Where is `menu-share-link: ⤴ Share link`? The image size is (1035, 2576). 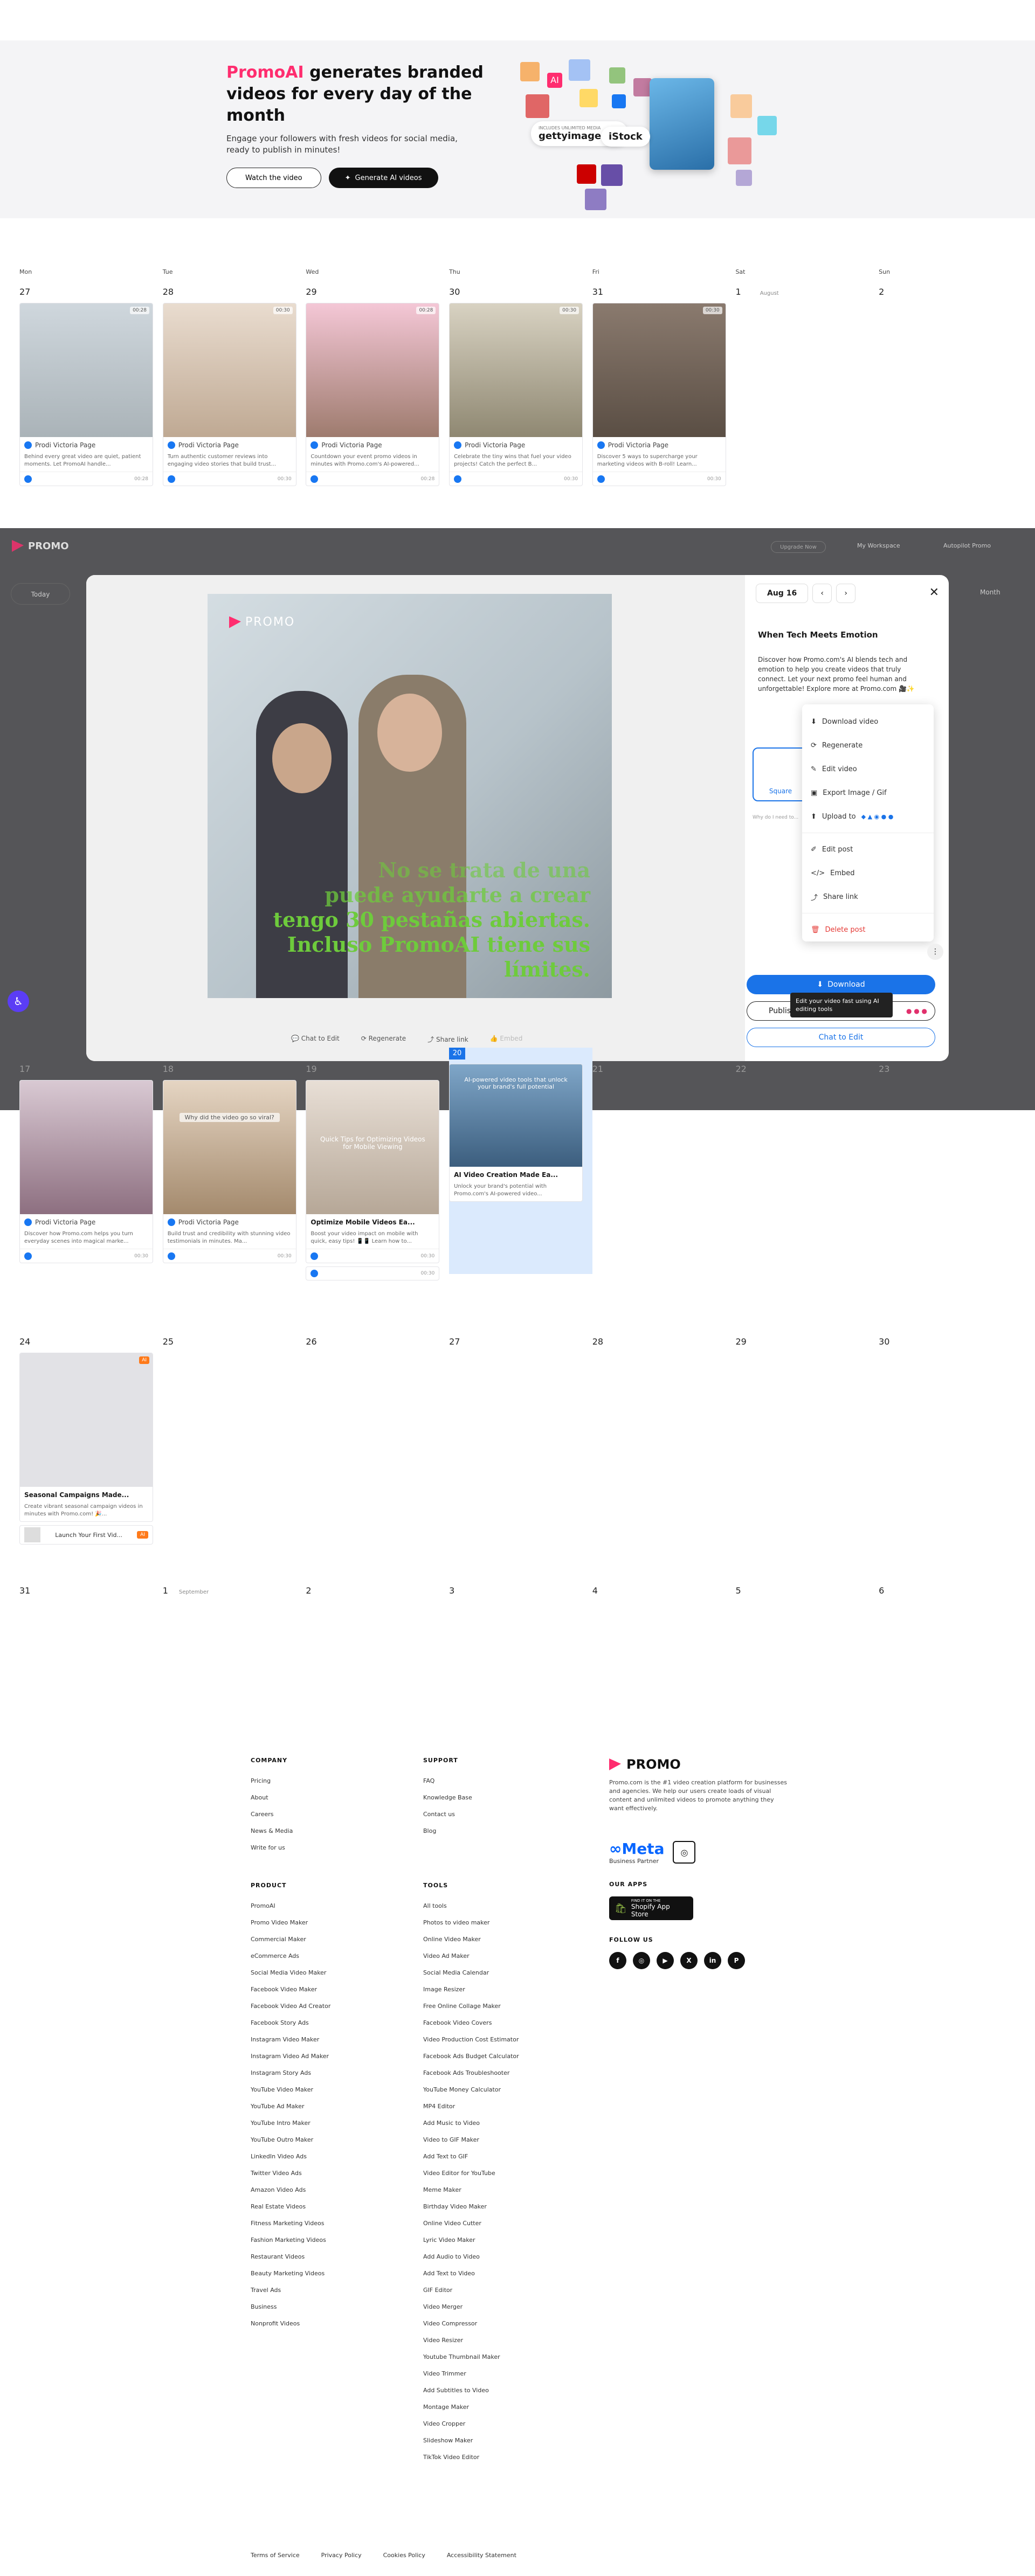
menu-share-link: ⤴ Share link is located at coordinates (868, 897).